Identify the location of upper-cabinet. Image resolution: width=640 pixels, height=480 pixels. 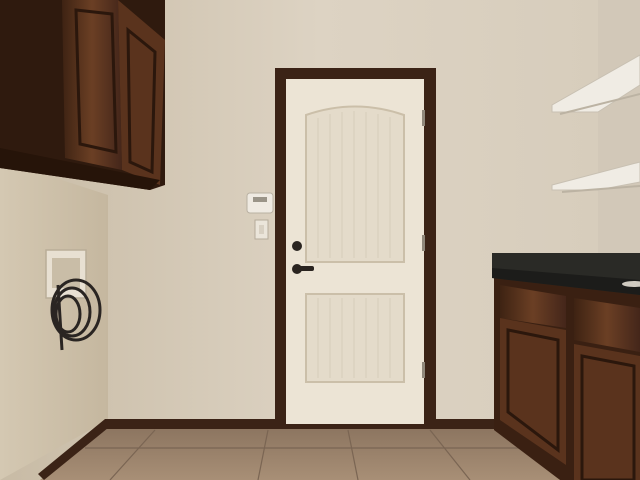
(82, 95).